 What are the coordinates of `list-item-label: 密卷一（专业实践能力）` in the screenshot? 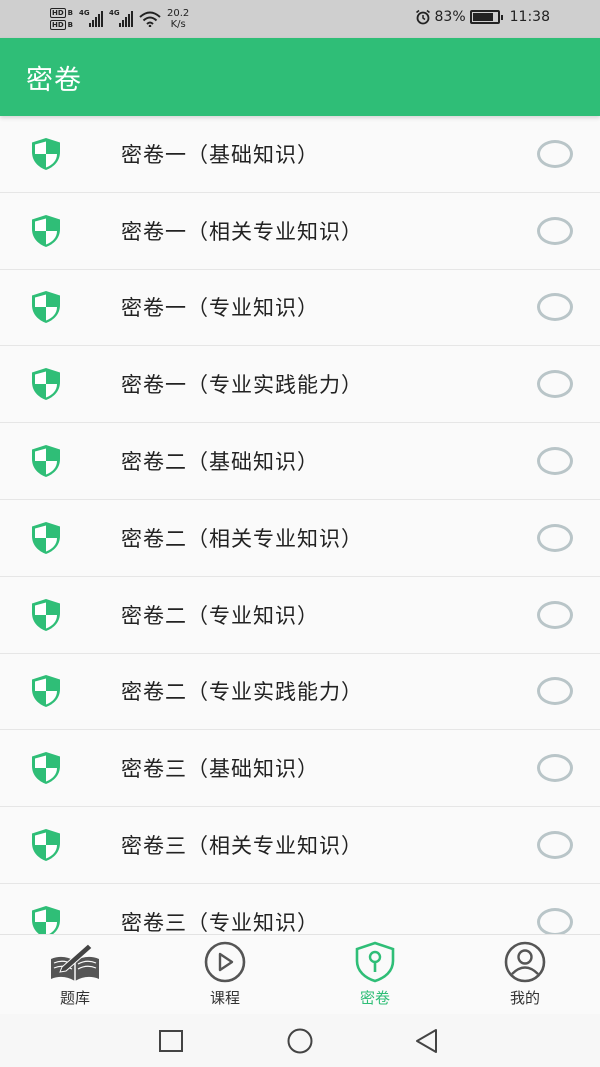 It's located at (242, 385).